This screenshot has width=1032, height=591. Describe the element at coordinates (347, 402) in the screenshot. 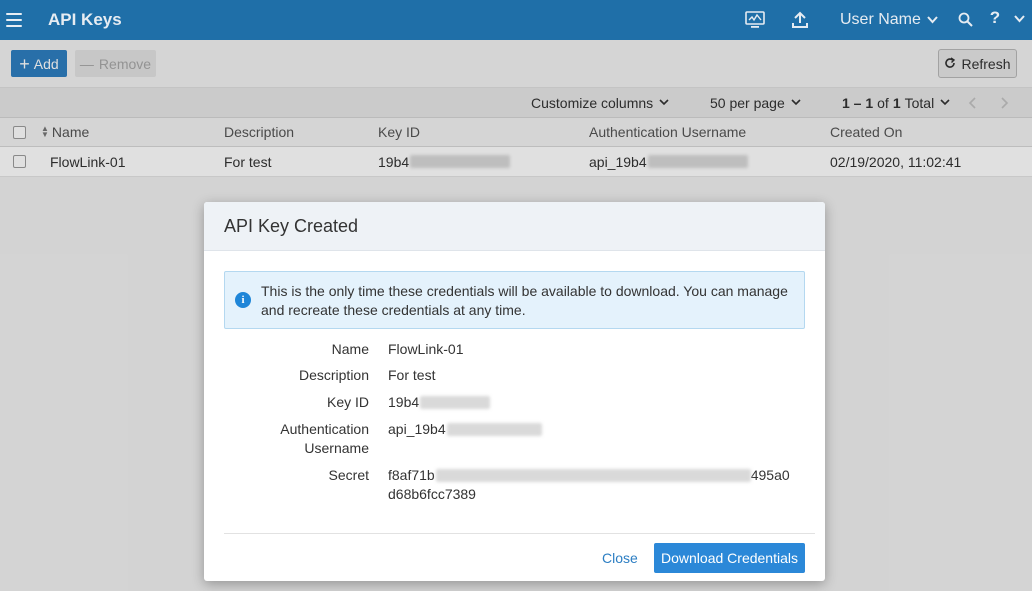

I see `detail-label: Key ID` at that location.